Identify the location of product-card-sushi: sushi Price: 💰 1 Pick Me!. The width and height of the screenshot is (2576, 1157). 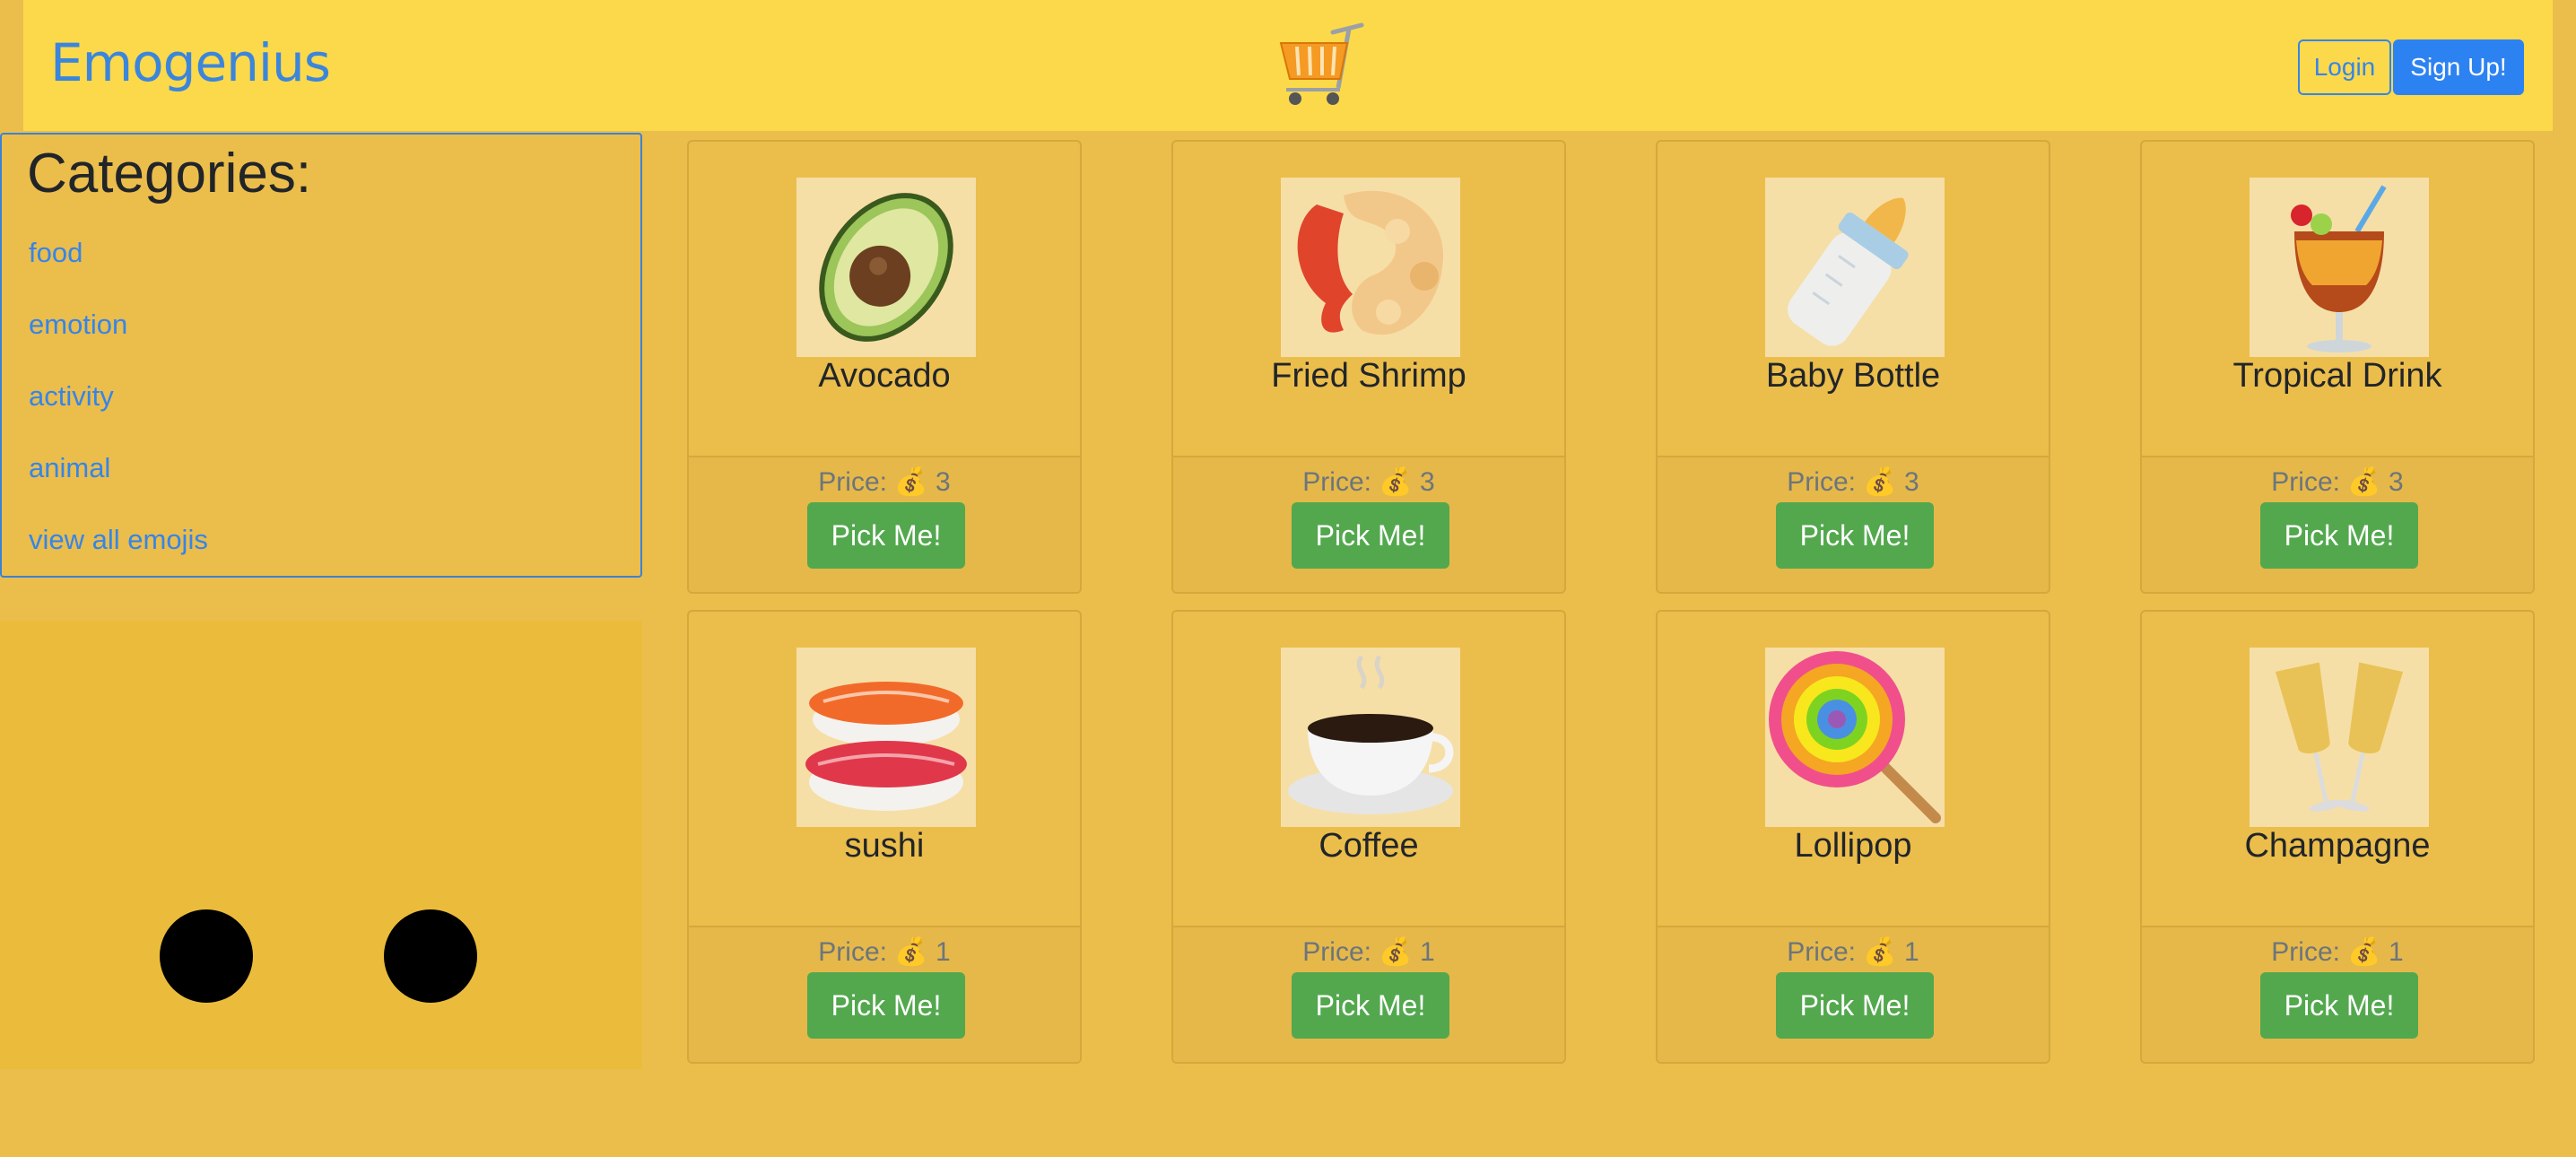
(884, 837).